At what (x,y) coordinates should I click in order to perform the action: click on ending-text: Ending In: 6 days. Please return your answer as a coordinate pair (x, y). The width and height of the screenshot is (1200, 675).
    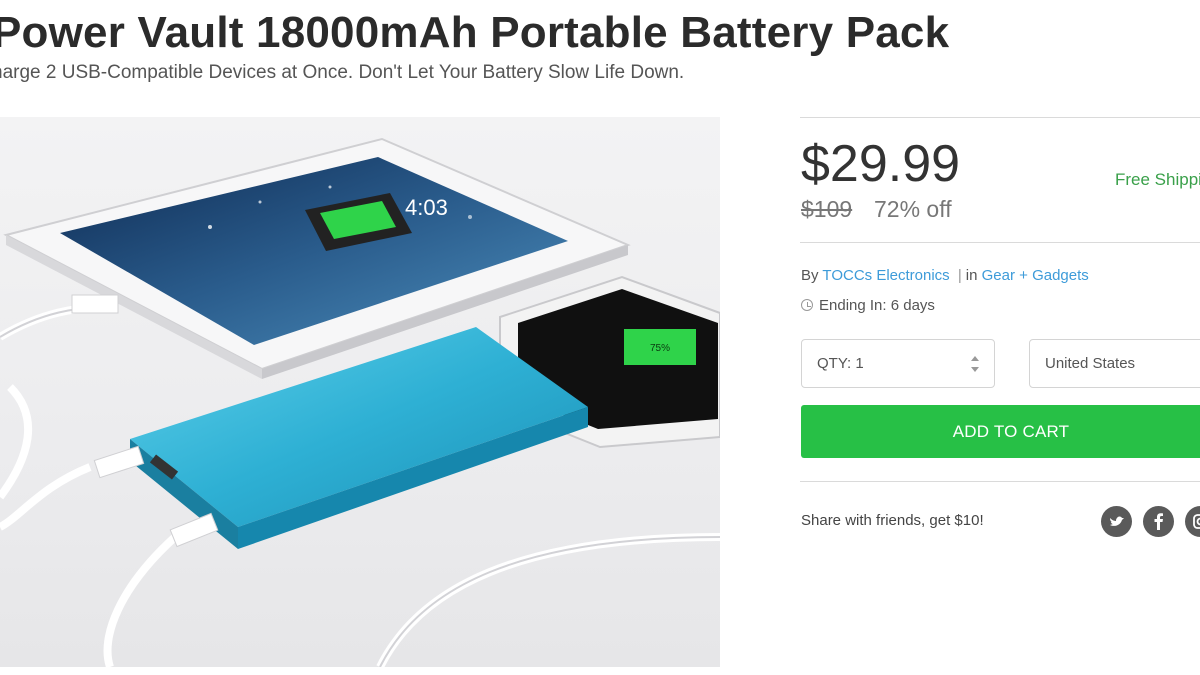
    Looking at the image, I should click on (877, 305).